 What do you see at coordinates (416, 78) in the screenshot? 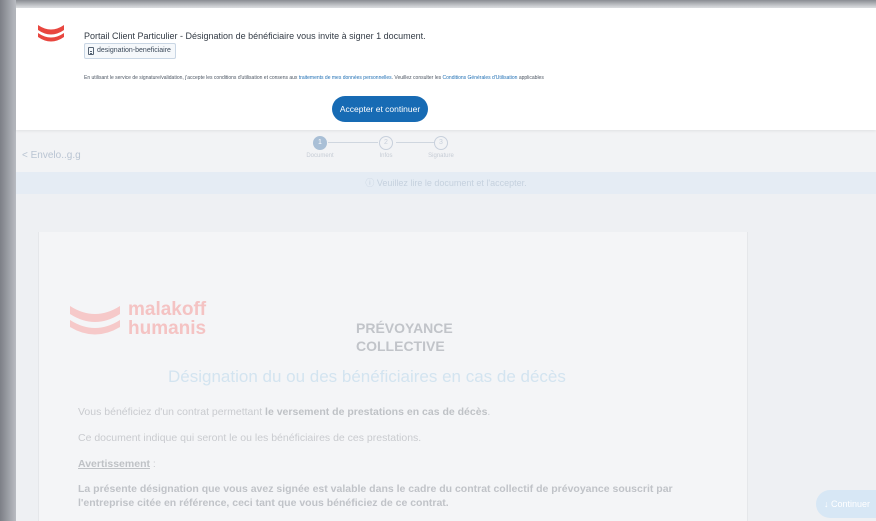
I see `terms-part: . Veuillez consulter les` at bounding box center [416, 78].